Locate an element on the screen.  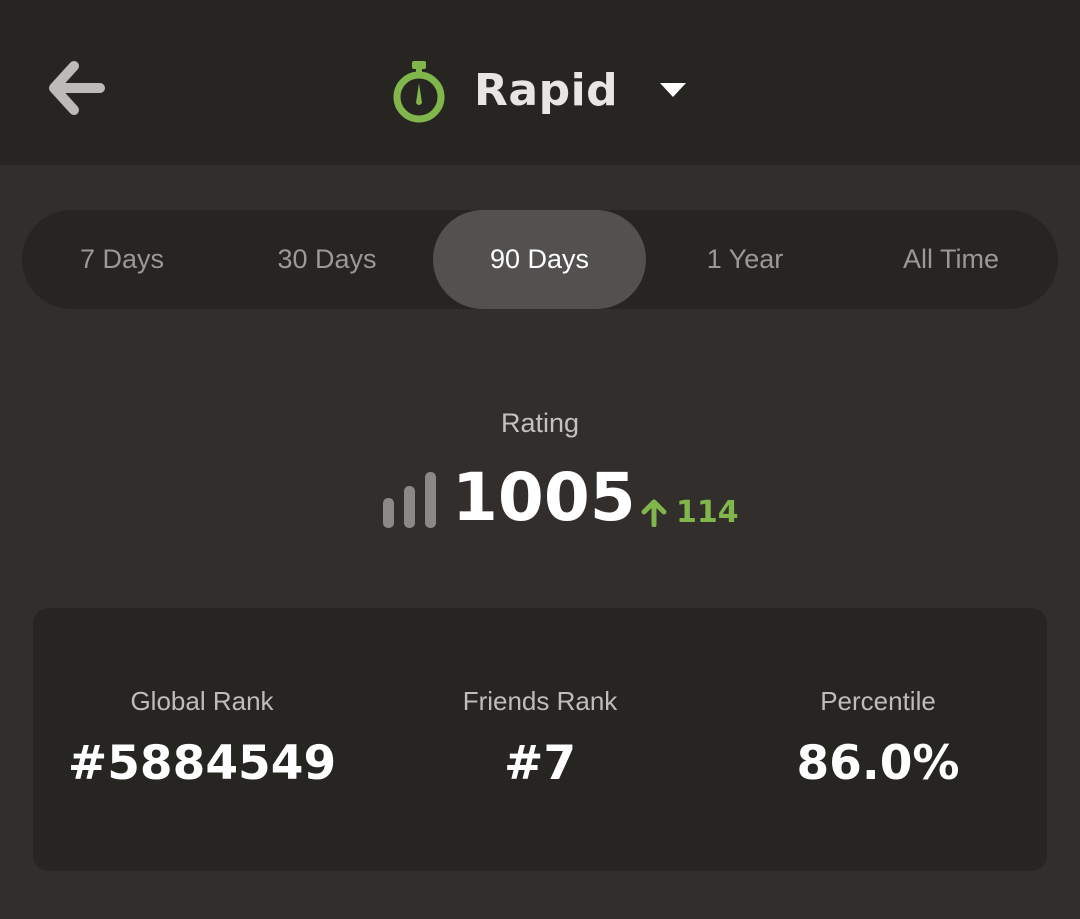
arrow-left-icon is located at coordinates (77, 88).